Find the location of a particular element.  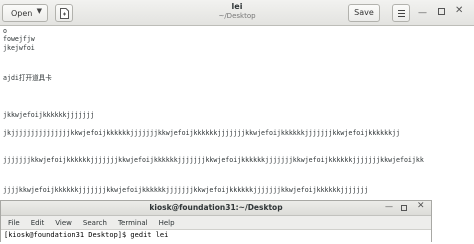

terminal-title-bar: kiosk@foundation31:~/Desktop — ✕ is located at coordinates (216, 208).